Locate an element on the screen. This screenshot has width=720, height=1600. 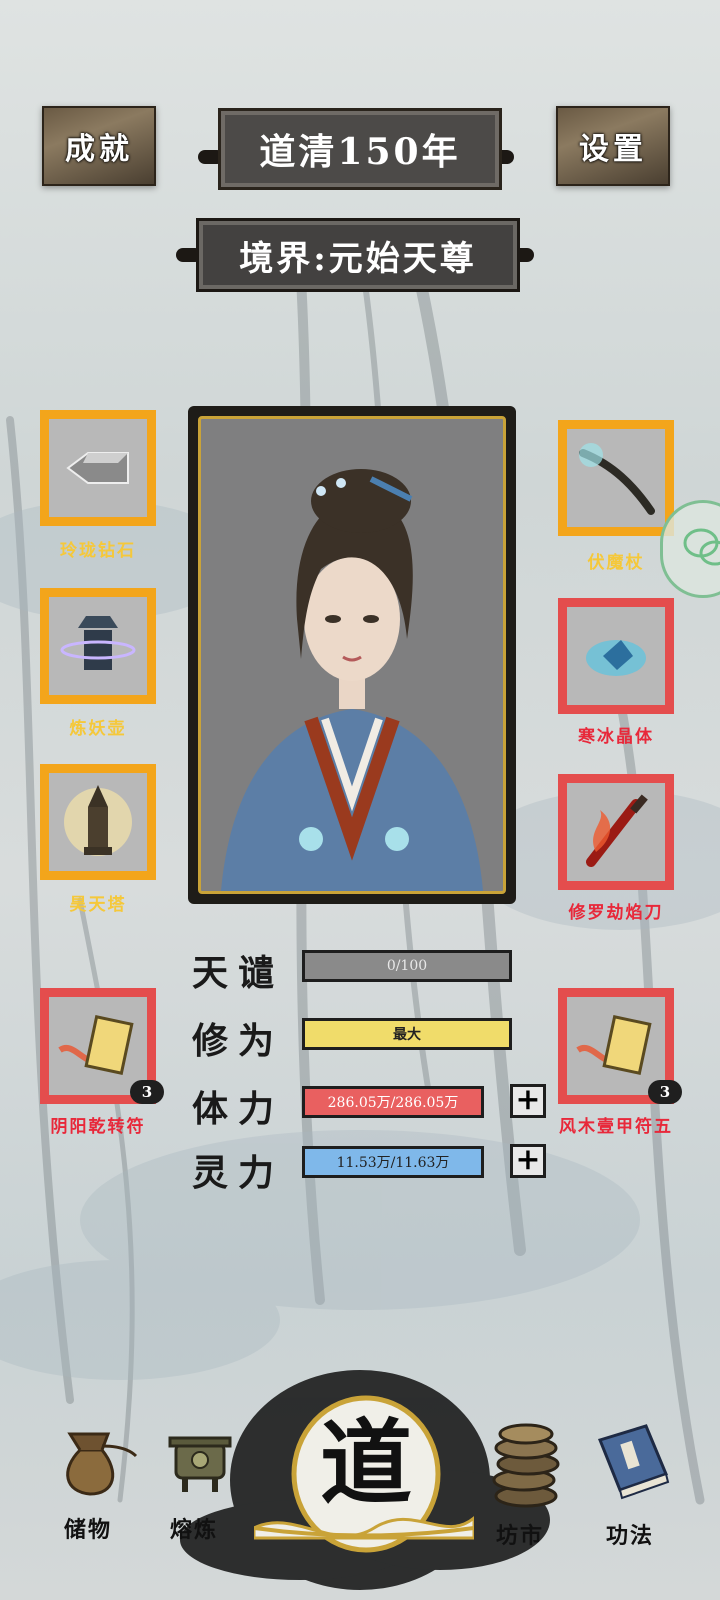
spirit-plus-button: + is located at coordinates (528, 1161).